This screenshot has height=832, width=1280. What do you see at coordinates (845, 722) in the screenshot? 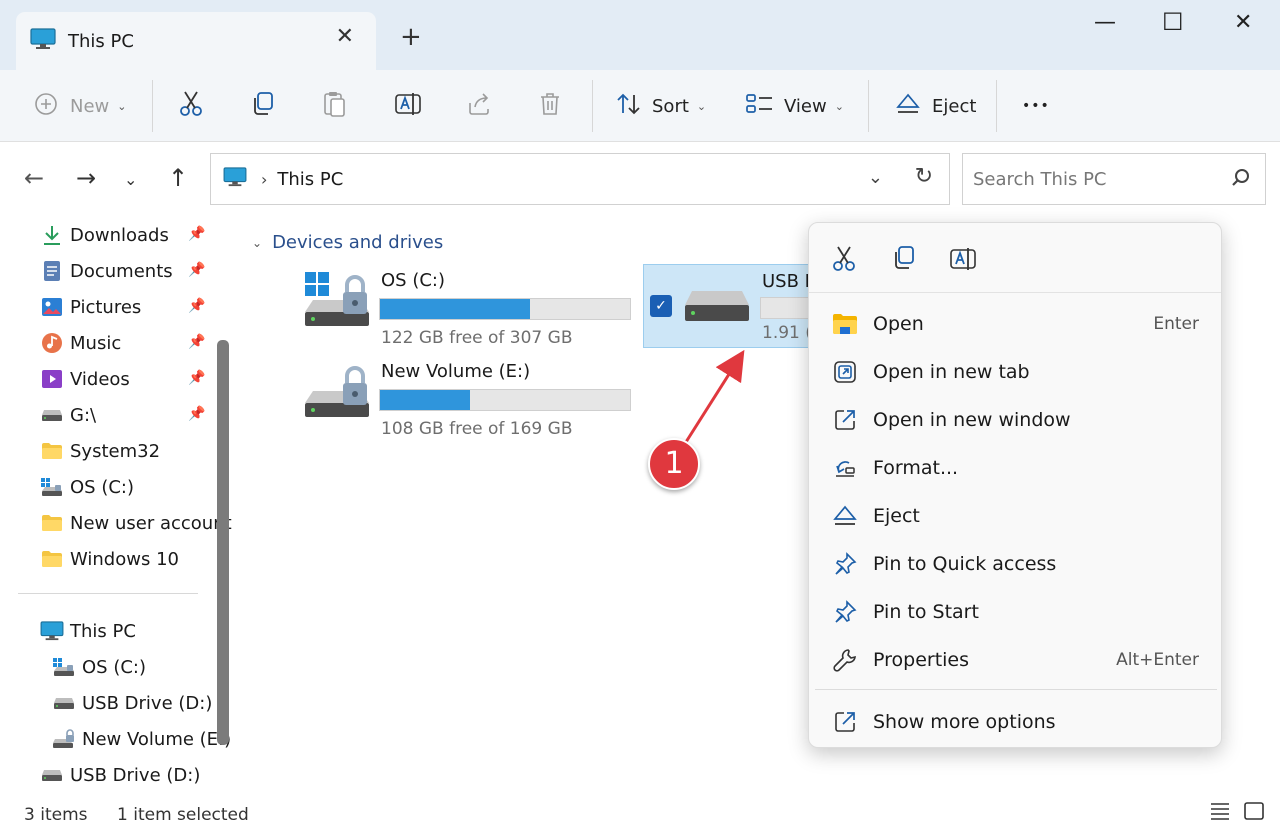
I see `more-options-icon` at bounding box center [845, 722].